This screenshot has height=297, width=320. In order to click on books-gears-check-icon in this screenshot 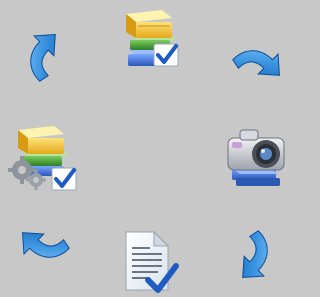, I will do `click(42, 156)`.